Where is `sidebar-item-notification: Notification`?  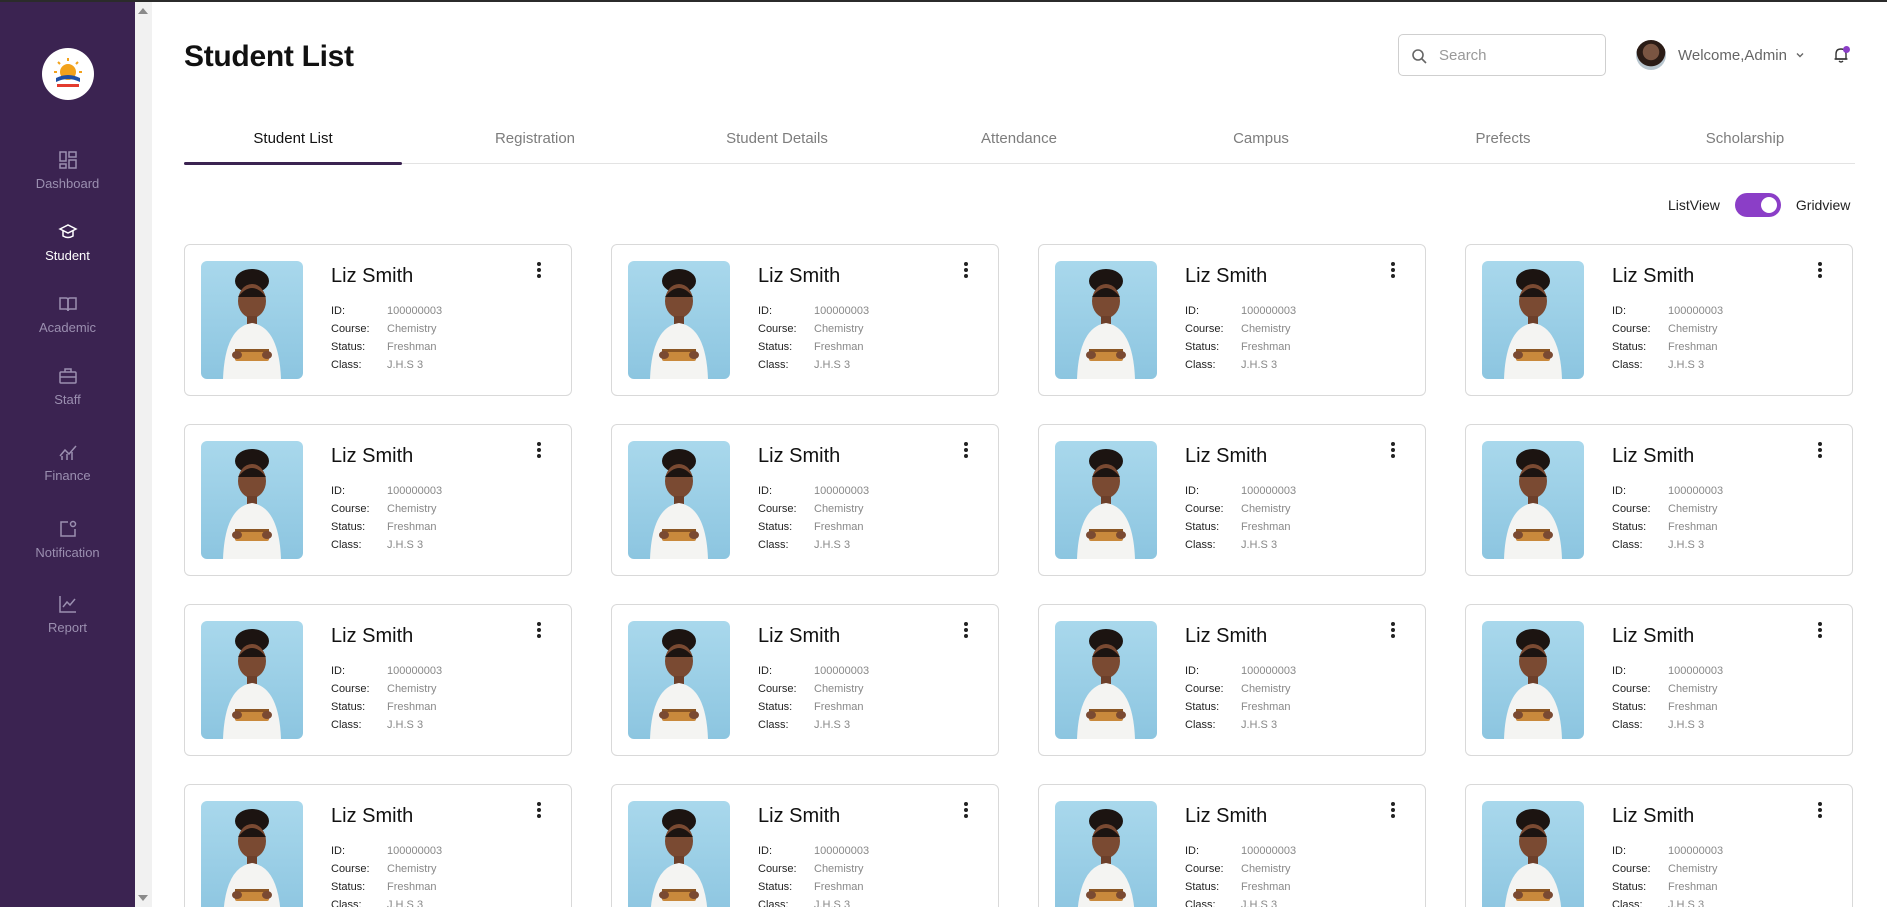
sidebar-item-notification: Notification is located at coordinates (67, 549).